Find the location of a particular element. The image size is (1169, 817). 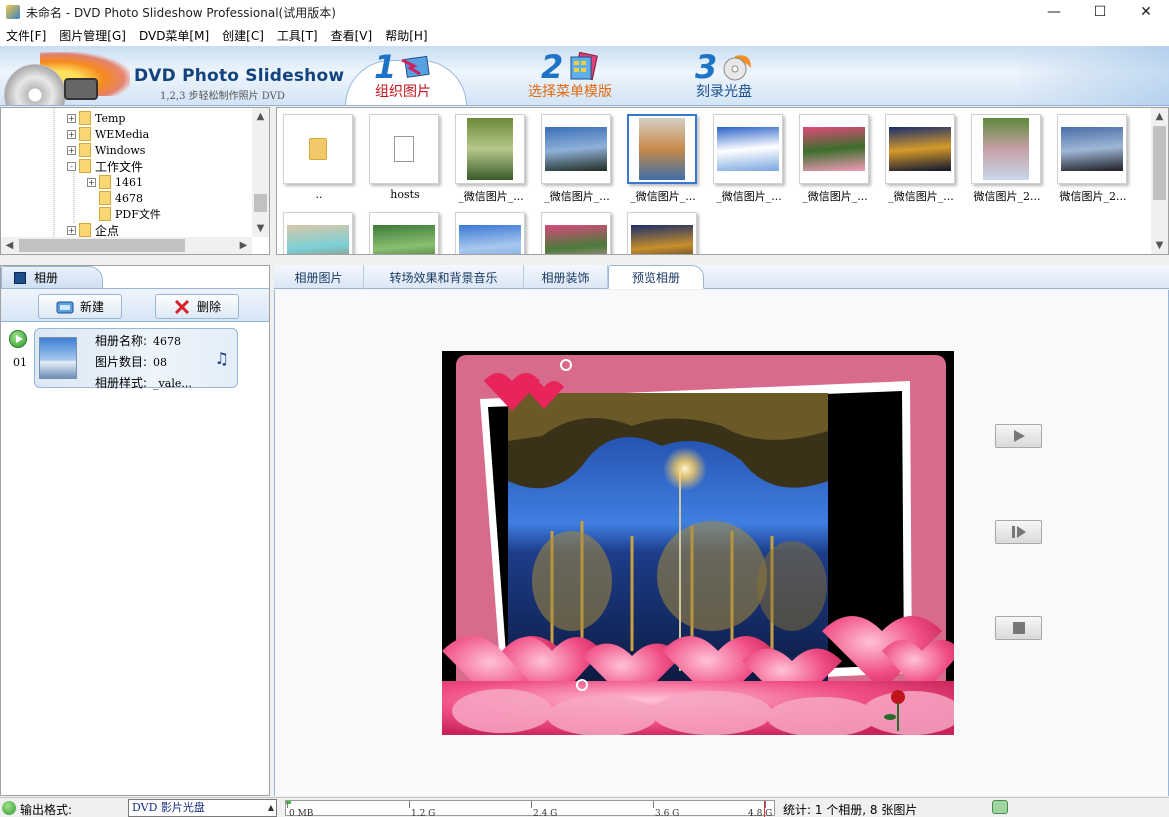

menu-view: 查看[V] is located at coordinates (352, 35).